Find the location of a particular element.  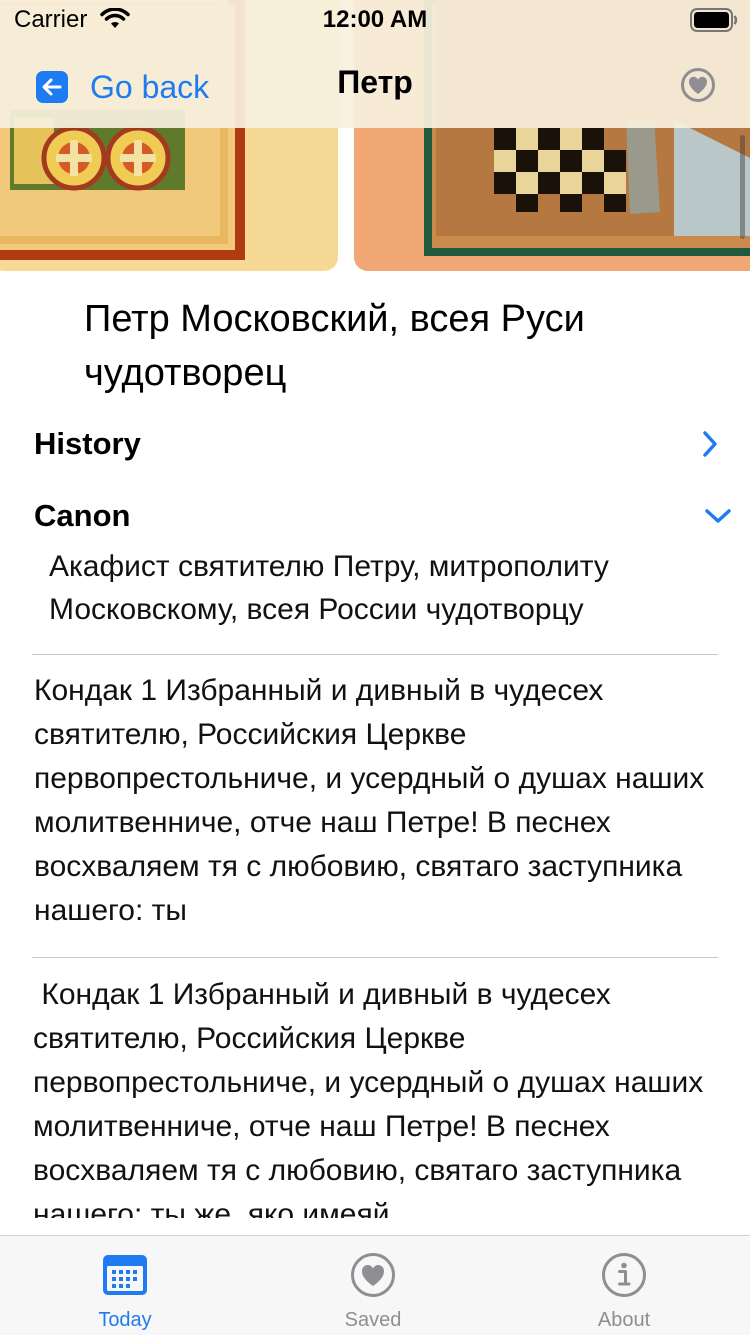

section-canon: Canon is located at coordinates (382, 516).